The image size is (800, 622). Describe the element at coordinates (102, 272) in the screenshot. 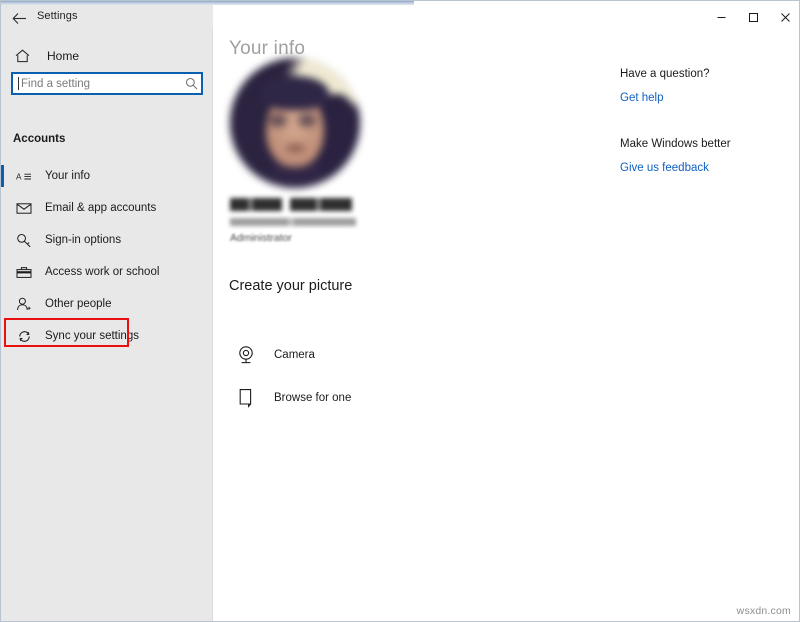

I see `sidebar-item-access-work-or-school-label: Access work or school` at that location.